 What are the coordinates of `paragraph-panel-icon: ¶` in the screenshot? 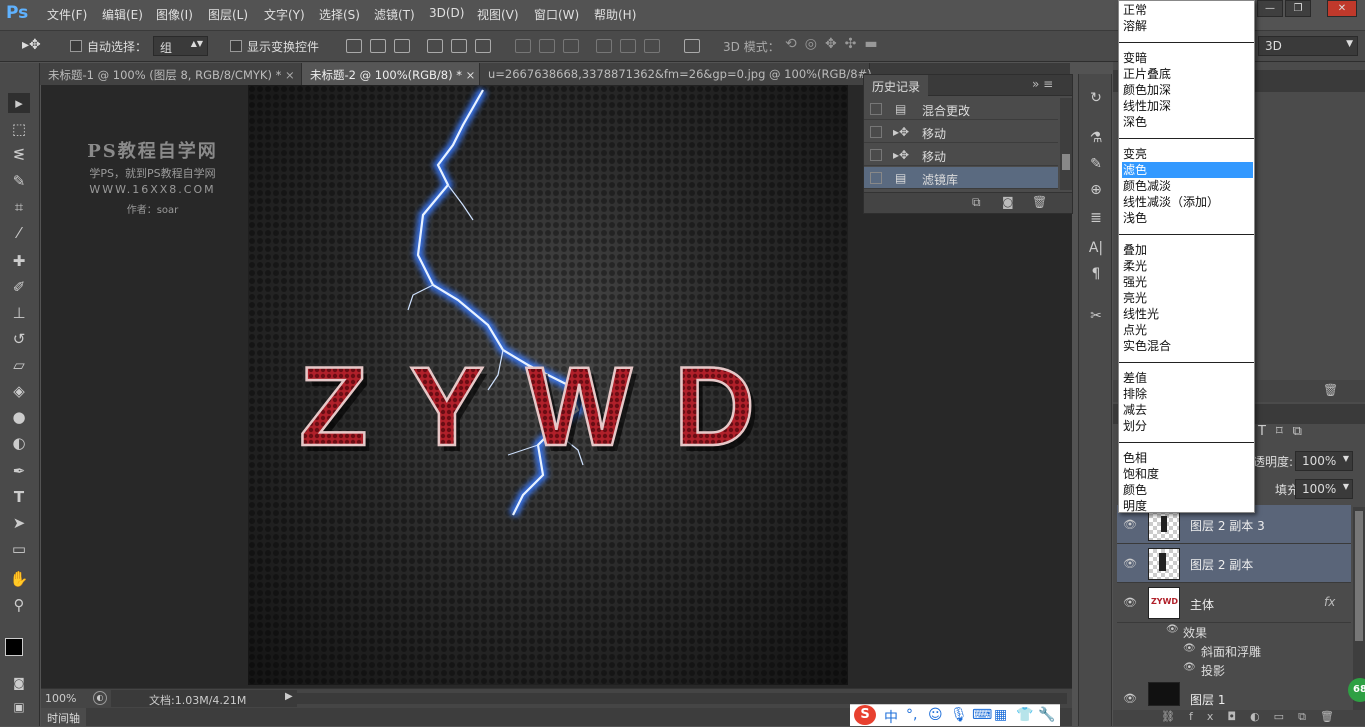 It's located at (1096, 275).